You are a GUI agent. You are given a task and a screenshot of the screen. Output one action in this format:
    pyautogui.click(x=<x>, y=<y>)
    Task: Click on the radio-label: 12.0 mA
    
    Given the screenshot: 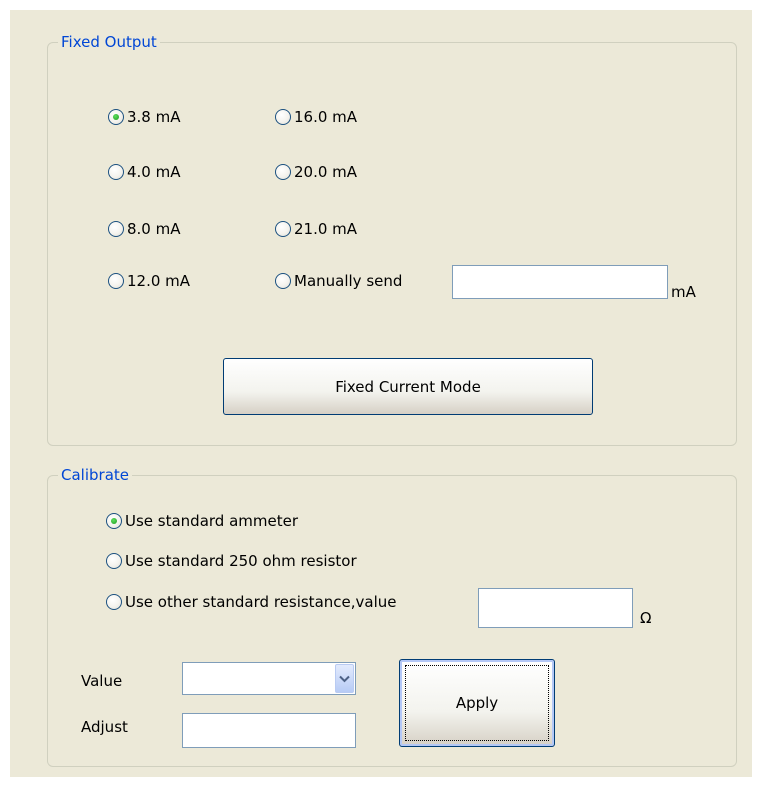 What is the action you would take?
    pyautogui.click(x=159, y=281)
    